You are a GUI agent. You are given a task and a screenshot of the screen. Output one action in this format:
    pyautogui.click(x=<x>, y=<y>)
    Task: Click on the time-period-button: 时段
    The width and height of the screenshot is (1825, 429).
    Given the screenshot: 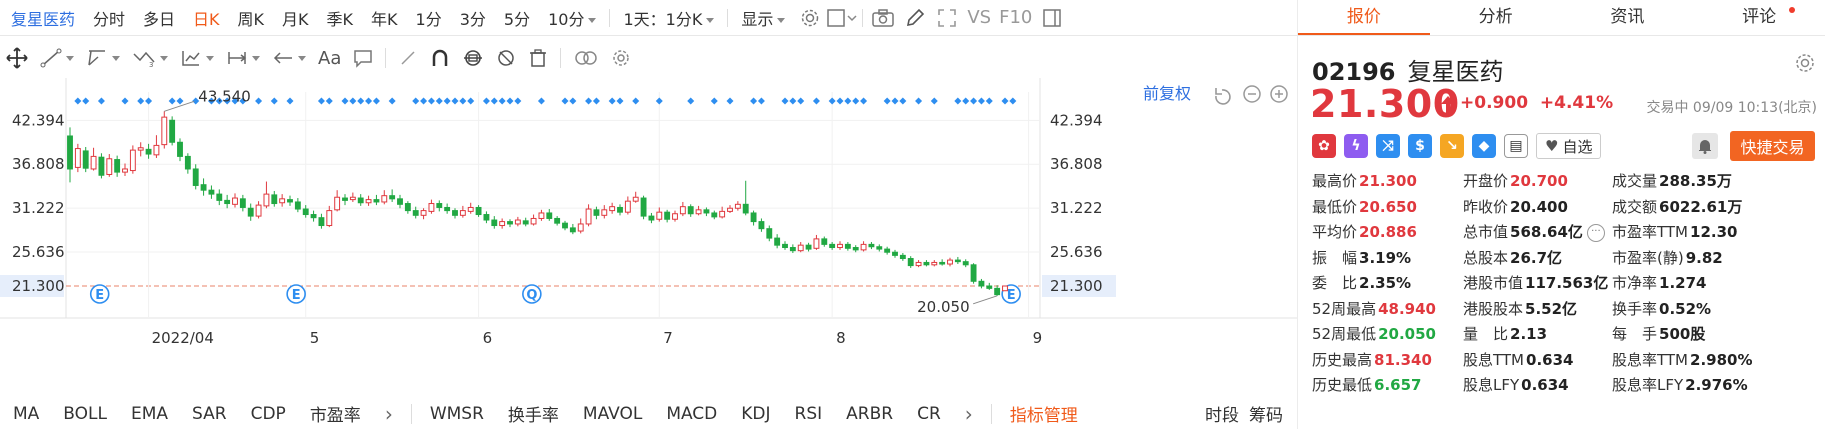 What is the action you would take?
    pyautogui.click(x=1222, y=413)
    